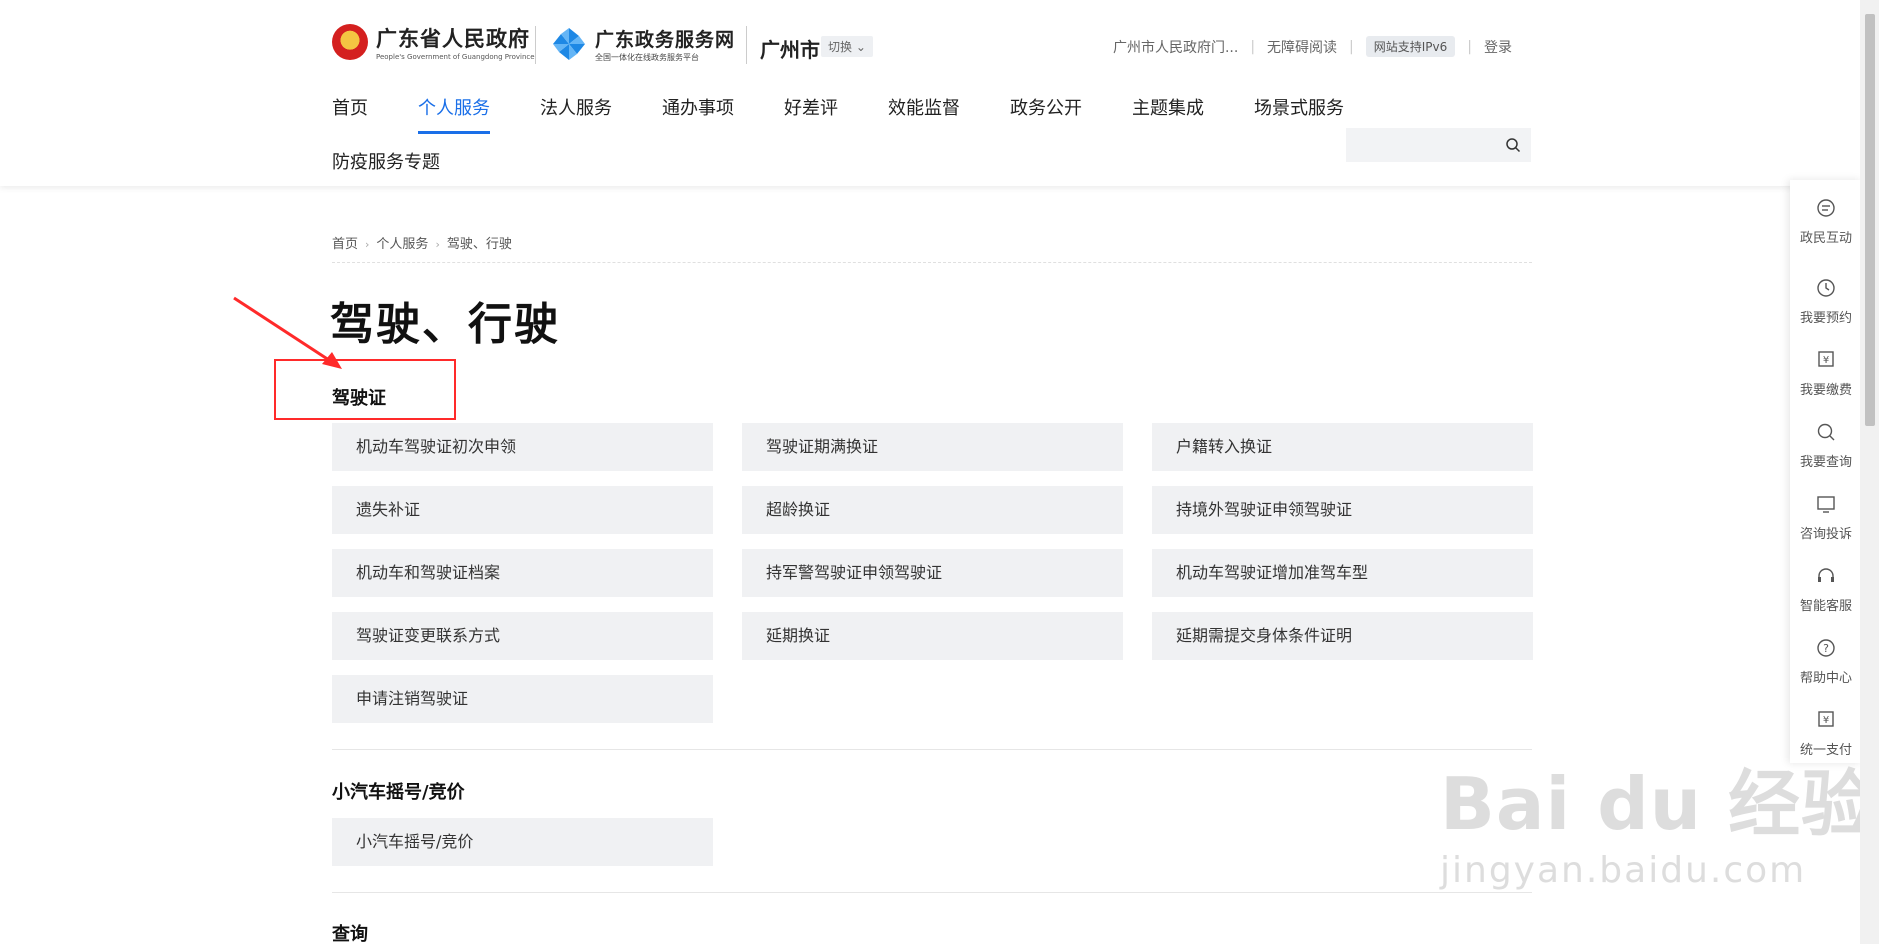  I want to click on service-logo: 广东政务服务网 全国一体化在线政务服务平台, so click(643, 44).